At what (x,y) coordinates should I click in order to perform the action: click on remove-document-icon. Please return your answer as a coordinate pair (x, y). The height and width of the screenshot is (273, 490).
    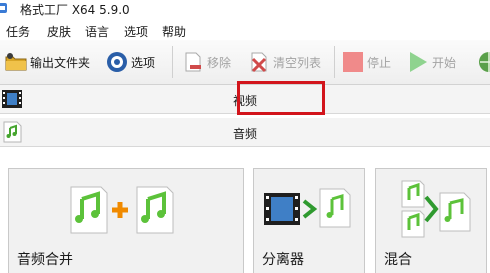
    Looking at the image, I should click on (193, 62).